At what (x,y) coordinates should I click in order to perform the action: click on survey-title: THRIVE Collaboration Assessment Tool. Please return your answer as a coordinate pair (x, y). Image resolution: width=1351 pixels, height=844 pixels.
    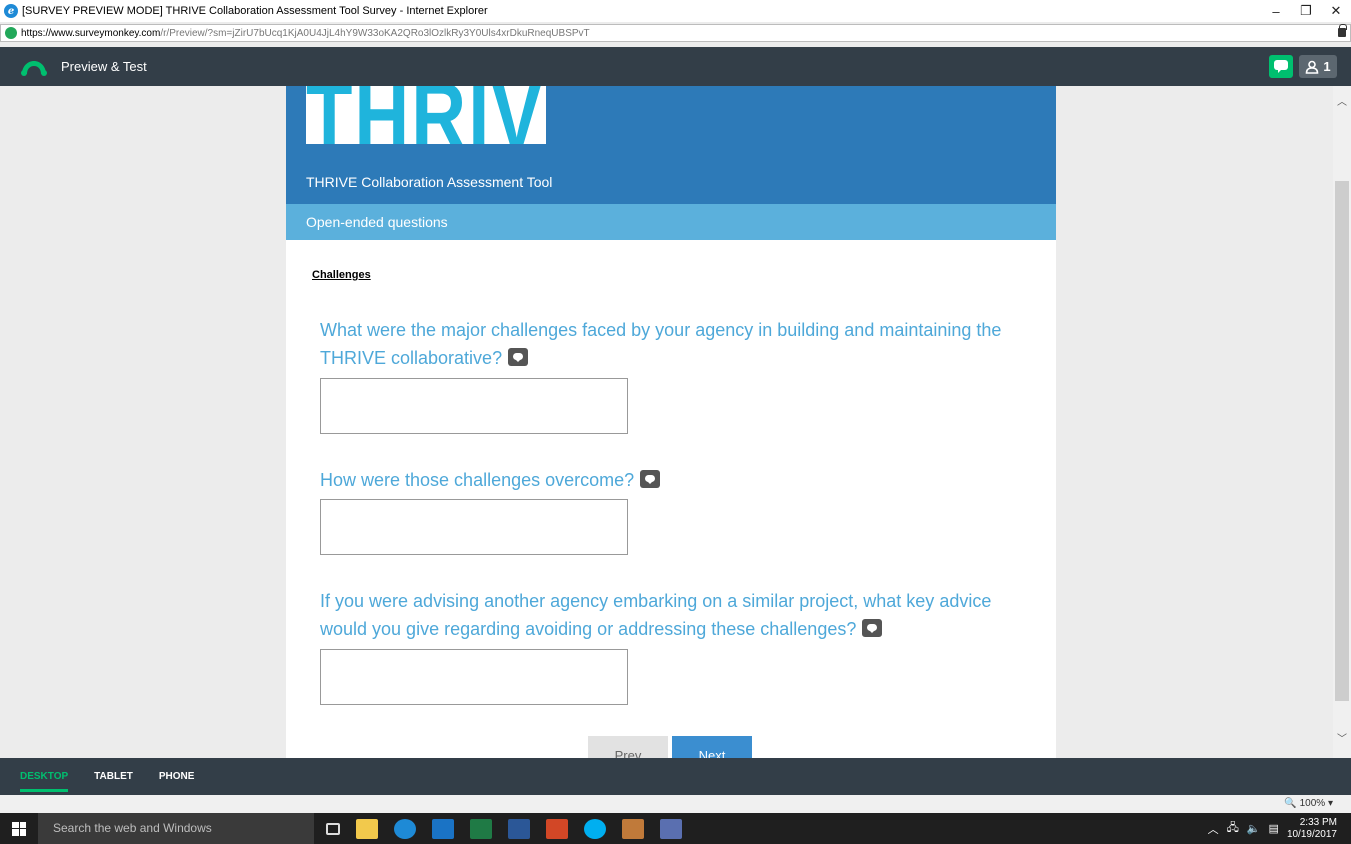
    Looking at the image, I should click on (429, 182).